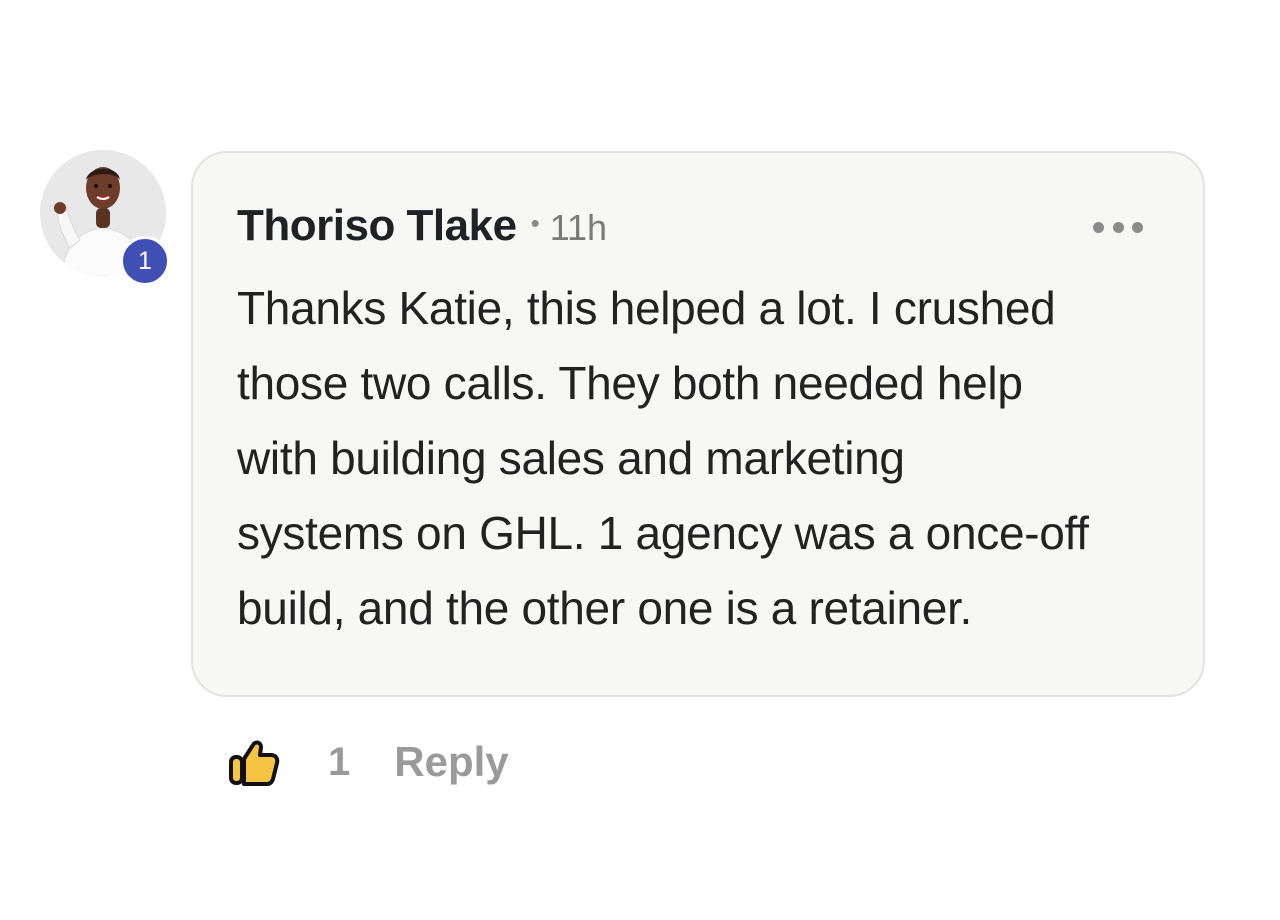 The width and height of the screenshot is (1280, 920). What do you see at coordinates (105, 218) in the screenshot?
I see `author-avatar-wrapper: 1` at bounding box center [105, 218].